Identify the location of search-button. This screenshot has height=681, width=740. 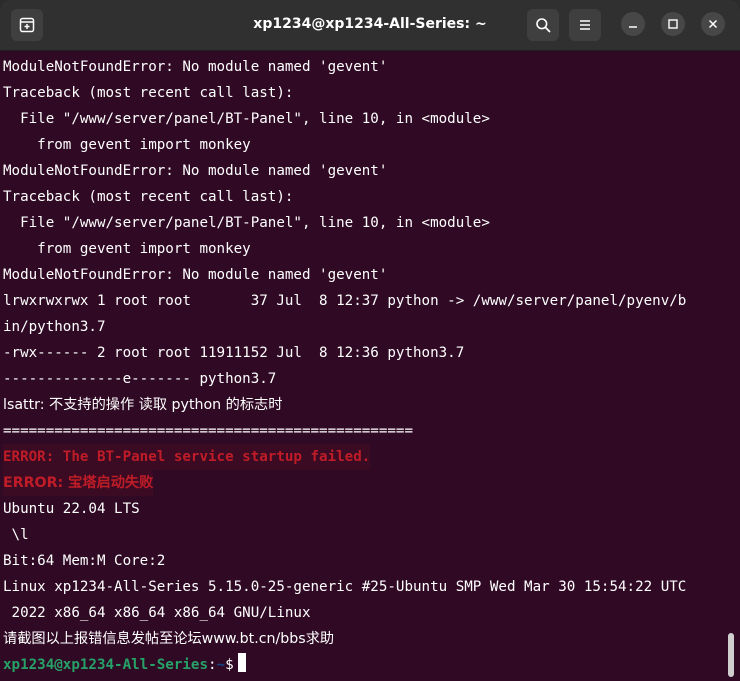
(543, 25).